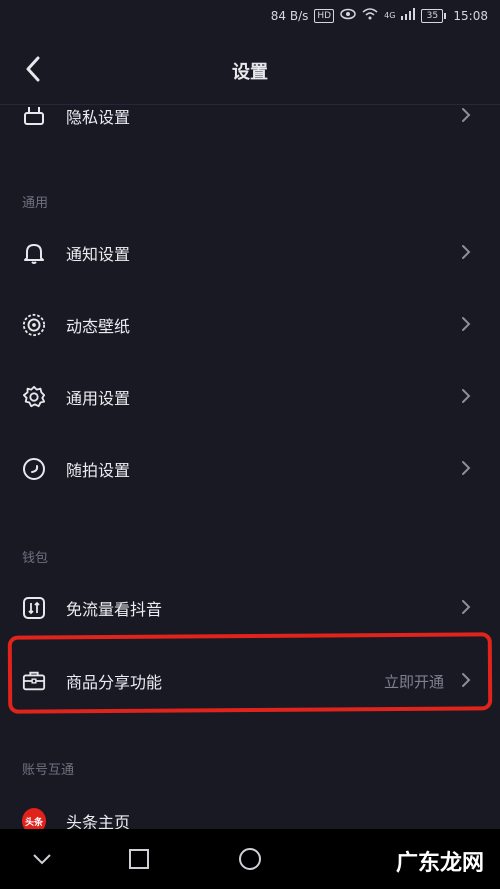 This screenshot has width=500, height=889. I want to click on row-label: 通知设置, so click(98, 254).